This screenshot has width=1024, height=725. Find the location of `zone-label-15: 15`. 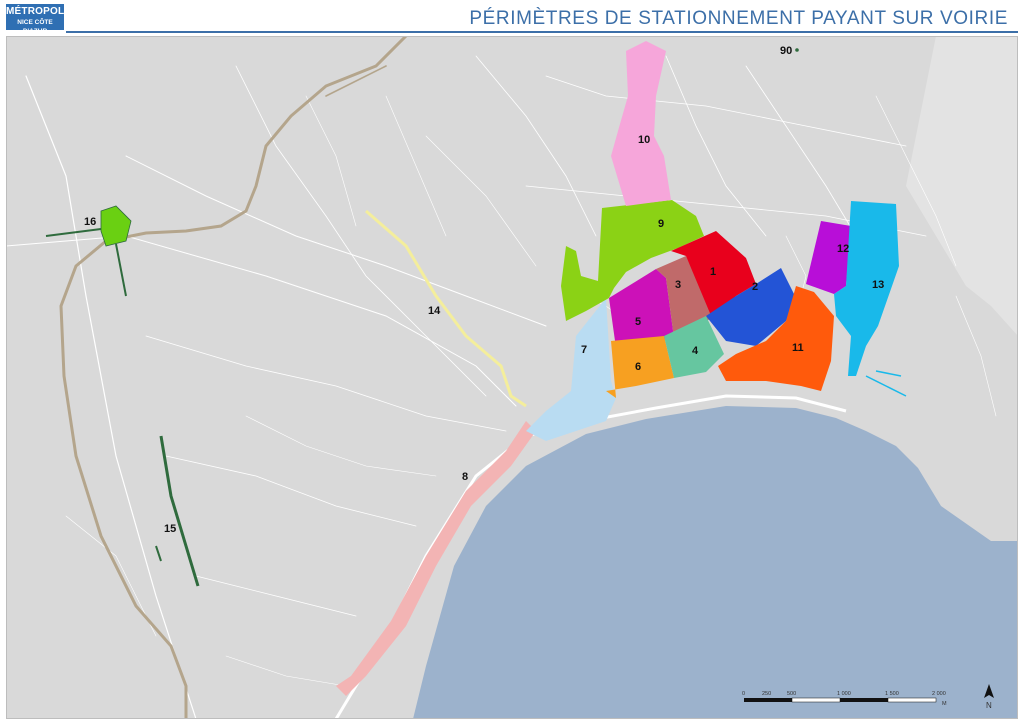

zone-label-15: 15 is located at coordinates (170, 529).